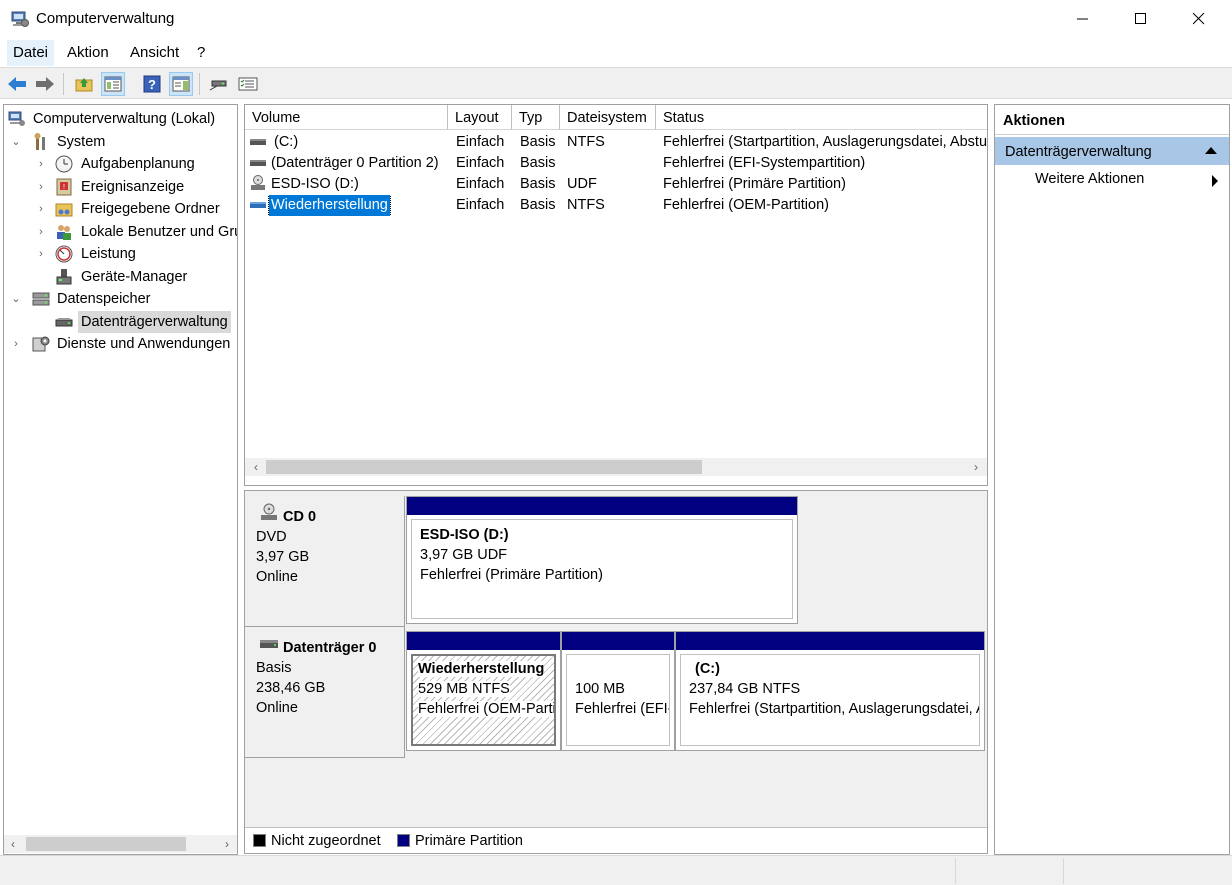 Image resolution: width=1232 pixels, height=885 pixels. What do you see at coordinates (821, 117) in the screenshot?
I see `column-header-status: Status` at bounding box center [821, 117].